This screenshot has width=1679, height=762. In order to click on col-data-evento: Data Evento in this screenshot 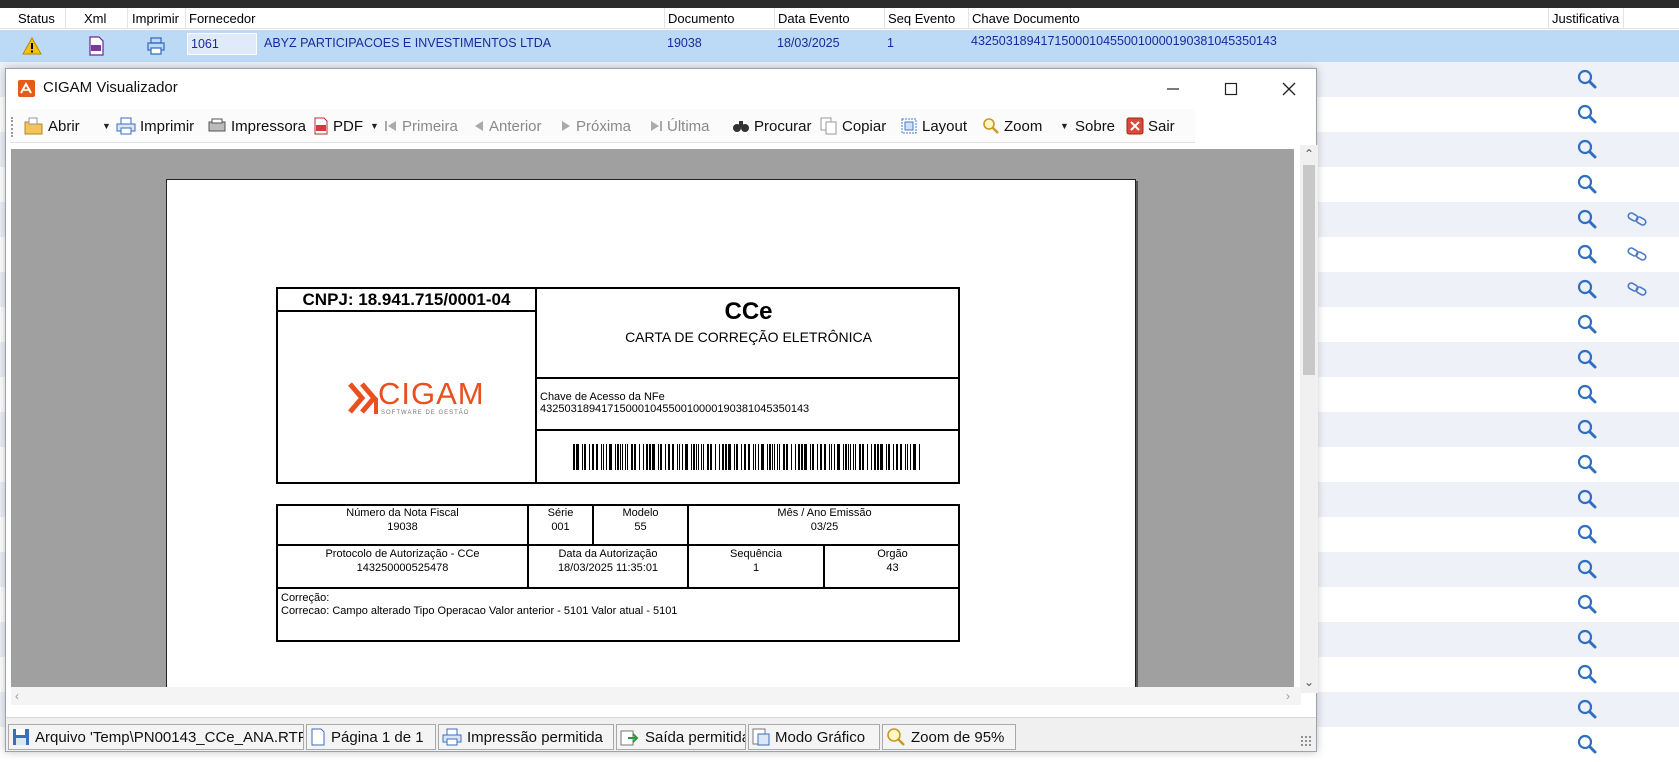, I will do `click(830, 18)`.